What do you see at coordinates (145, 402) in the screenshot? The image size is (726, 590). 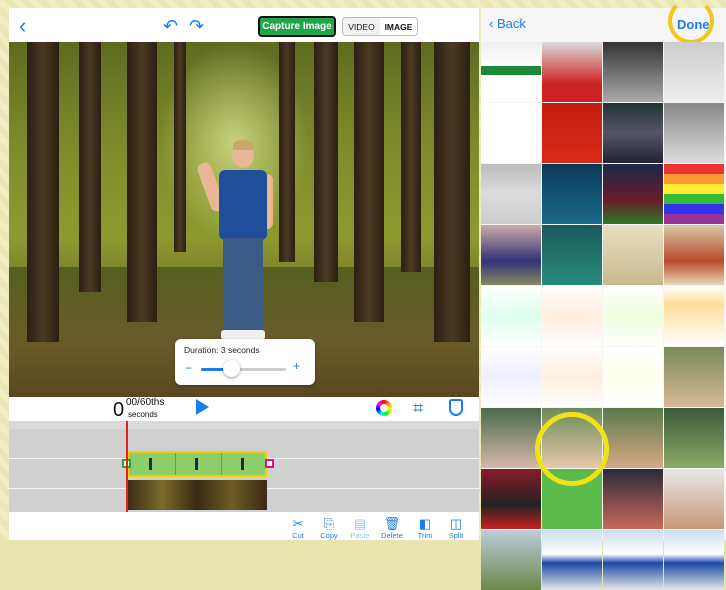 I see `timecode-fraction: 00/60ths` at bounding box center [145, 402].